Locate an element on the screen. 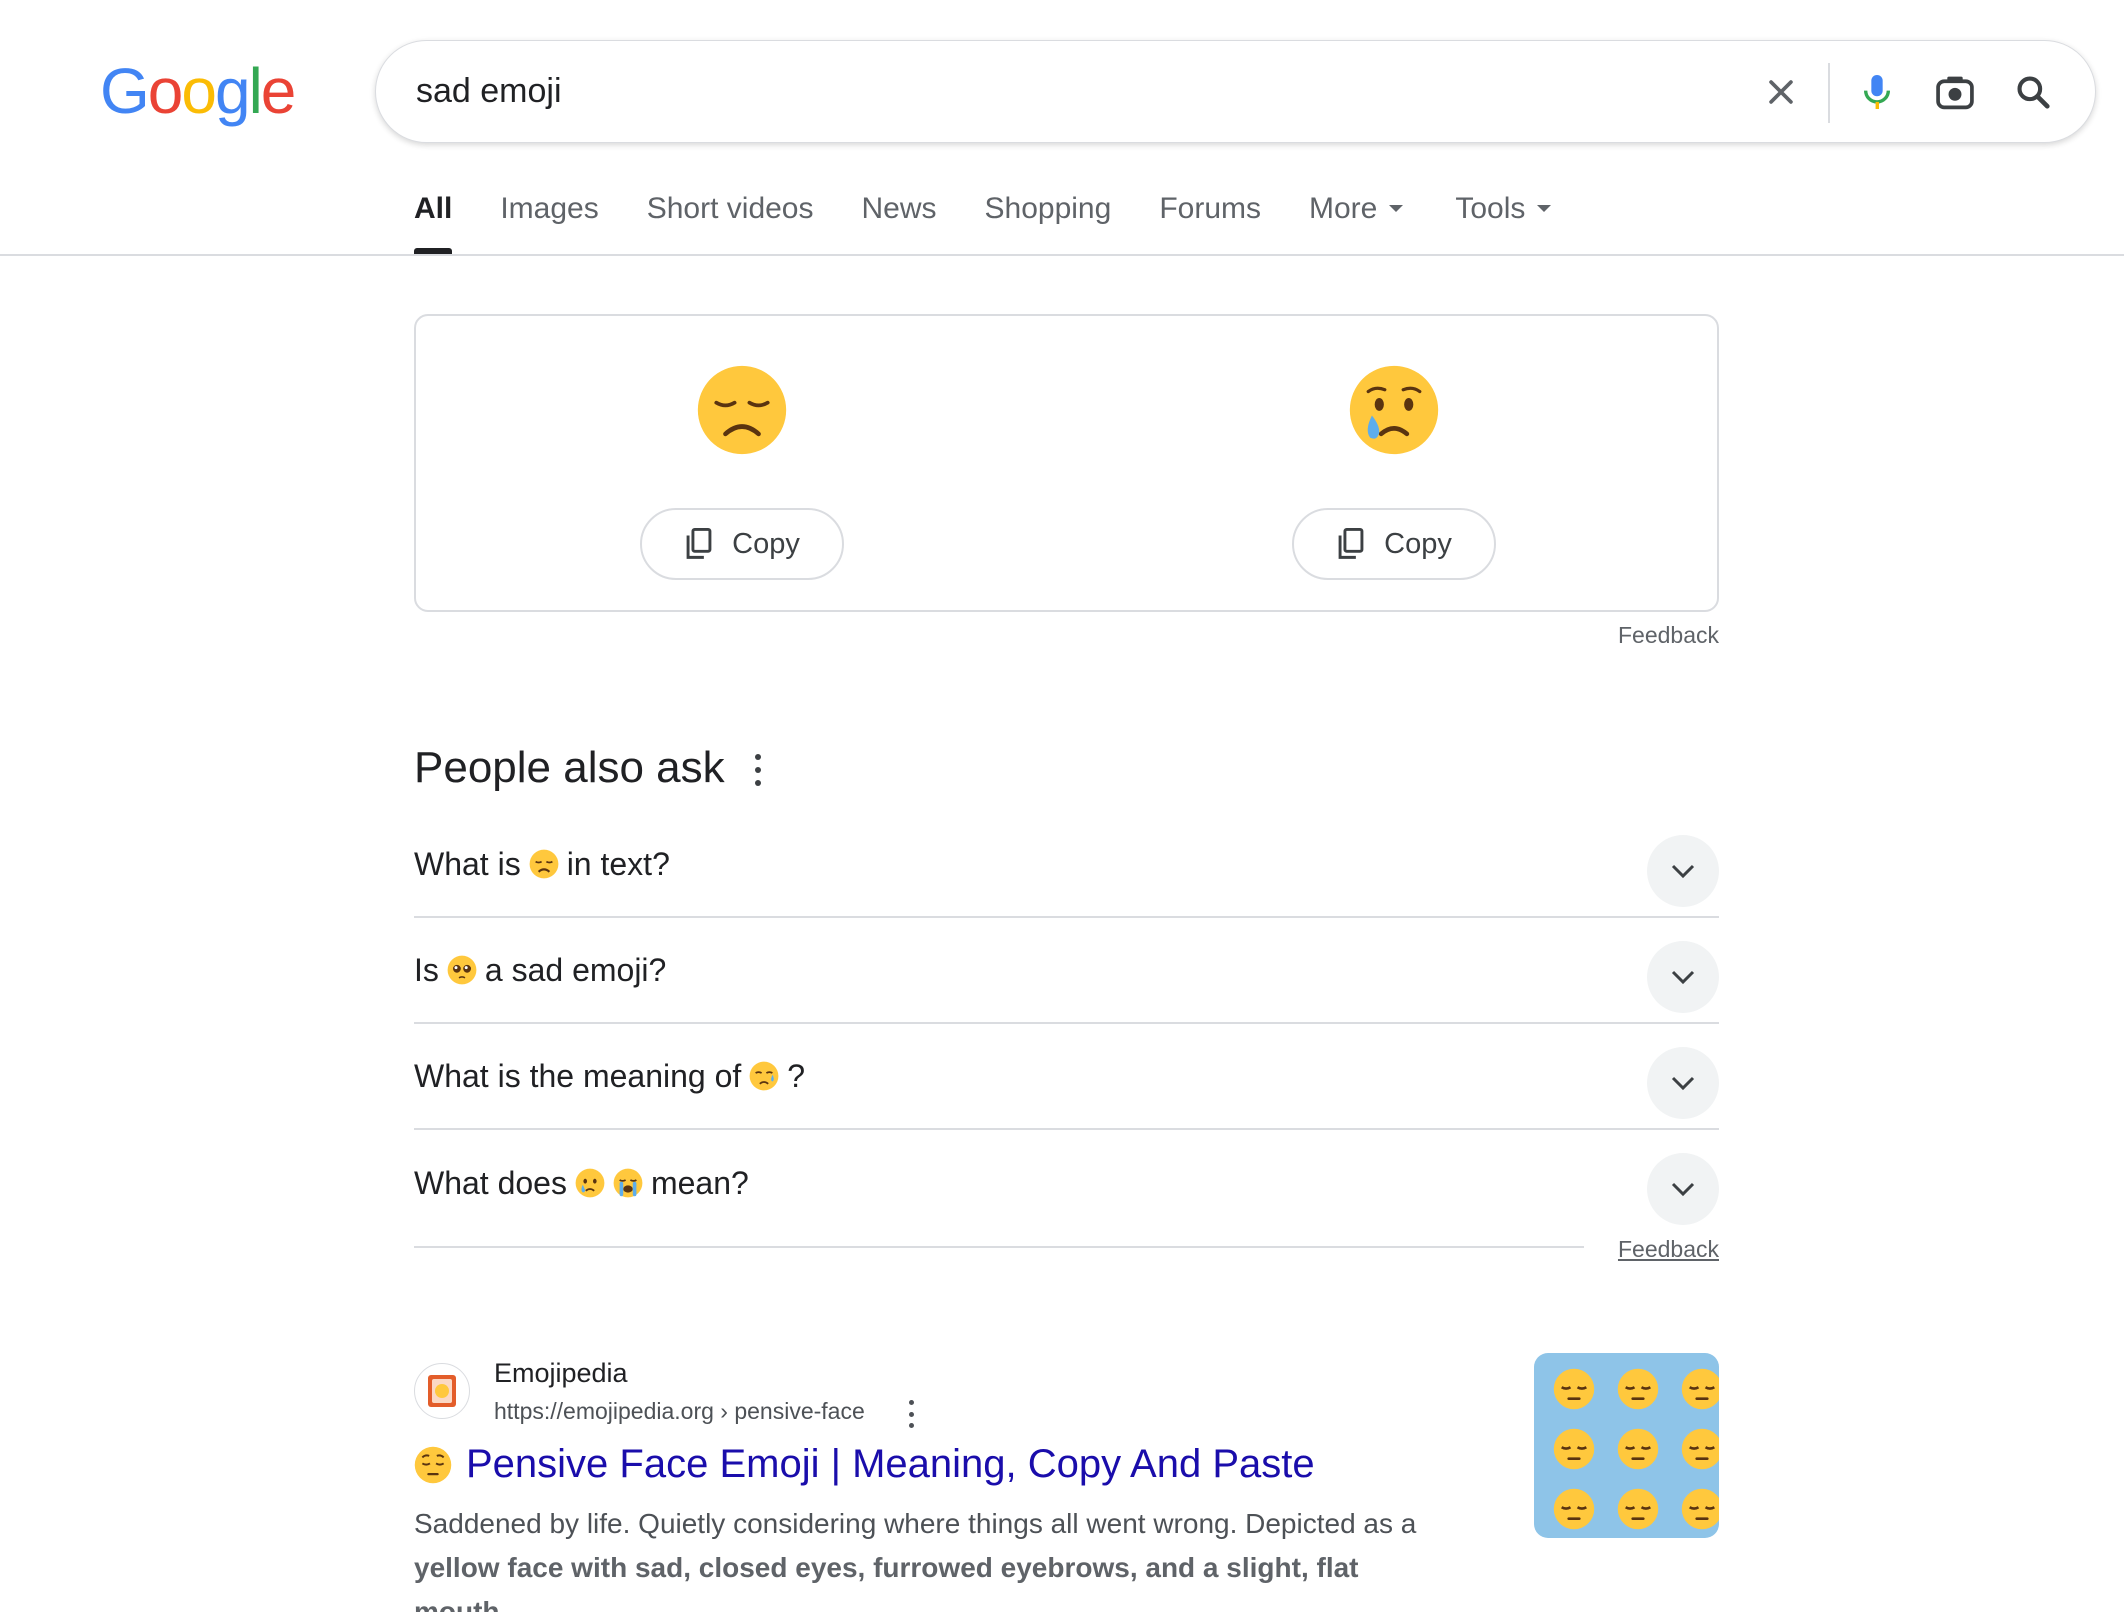  google-logo: Google is located at coordinates (198, 91).